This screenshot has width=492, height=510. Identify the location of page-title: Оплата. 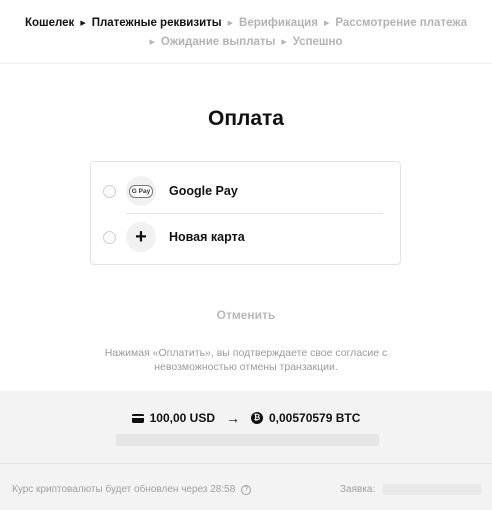
(245, 118).